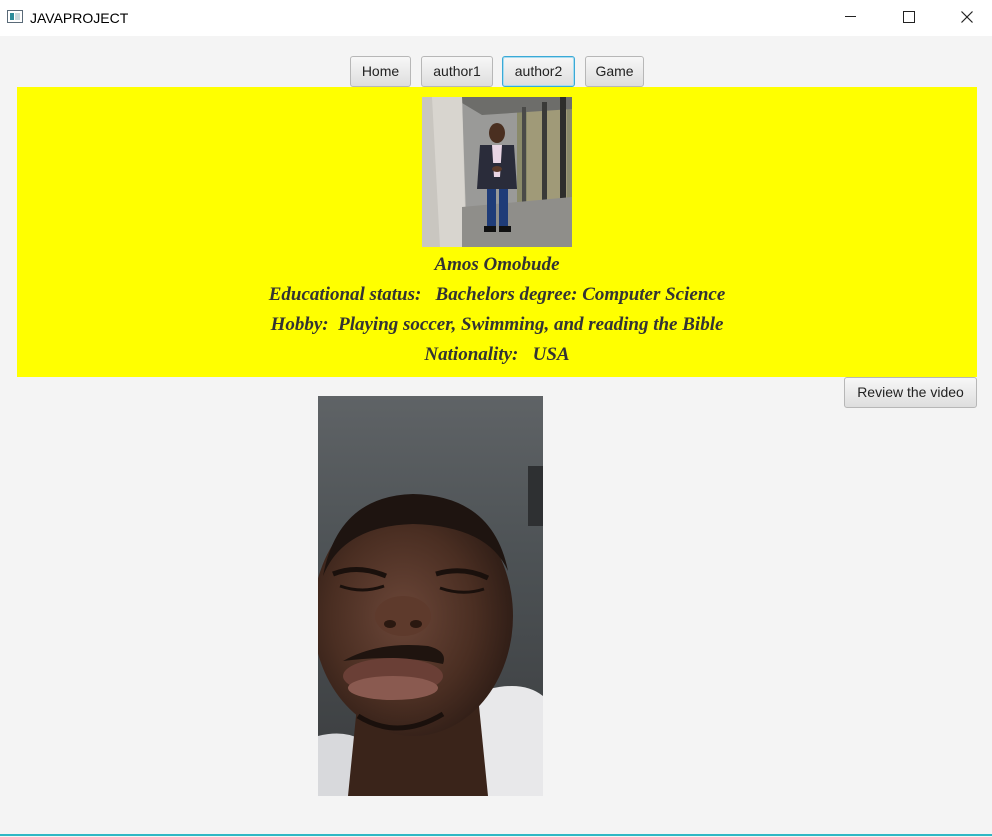  Describe the element at coordinates (496, 18) in the screenshot. I see `title-bar: JAVAPROJECT` at that location.